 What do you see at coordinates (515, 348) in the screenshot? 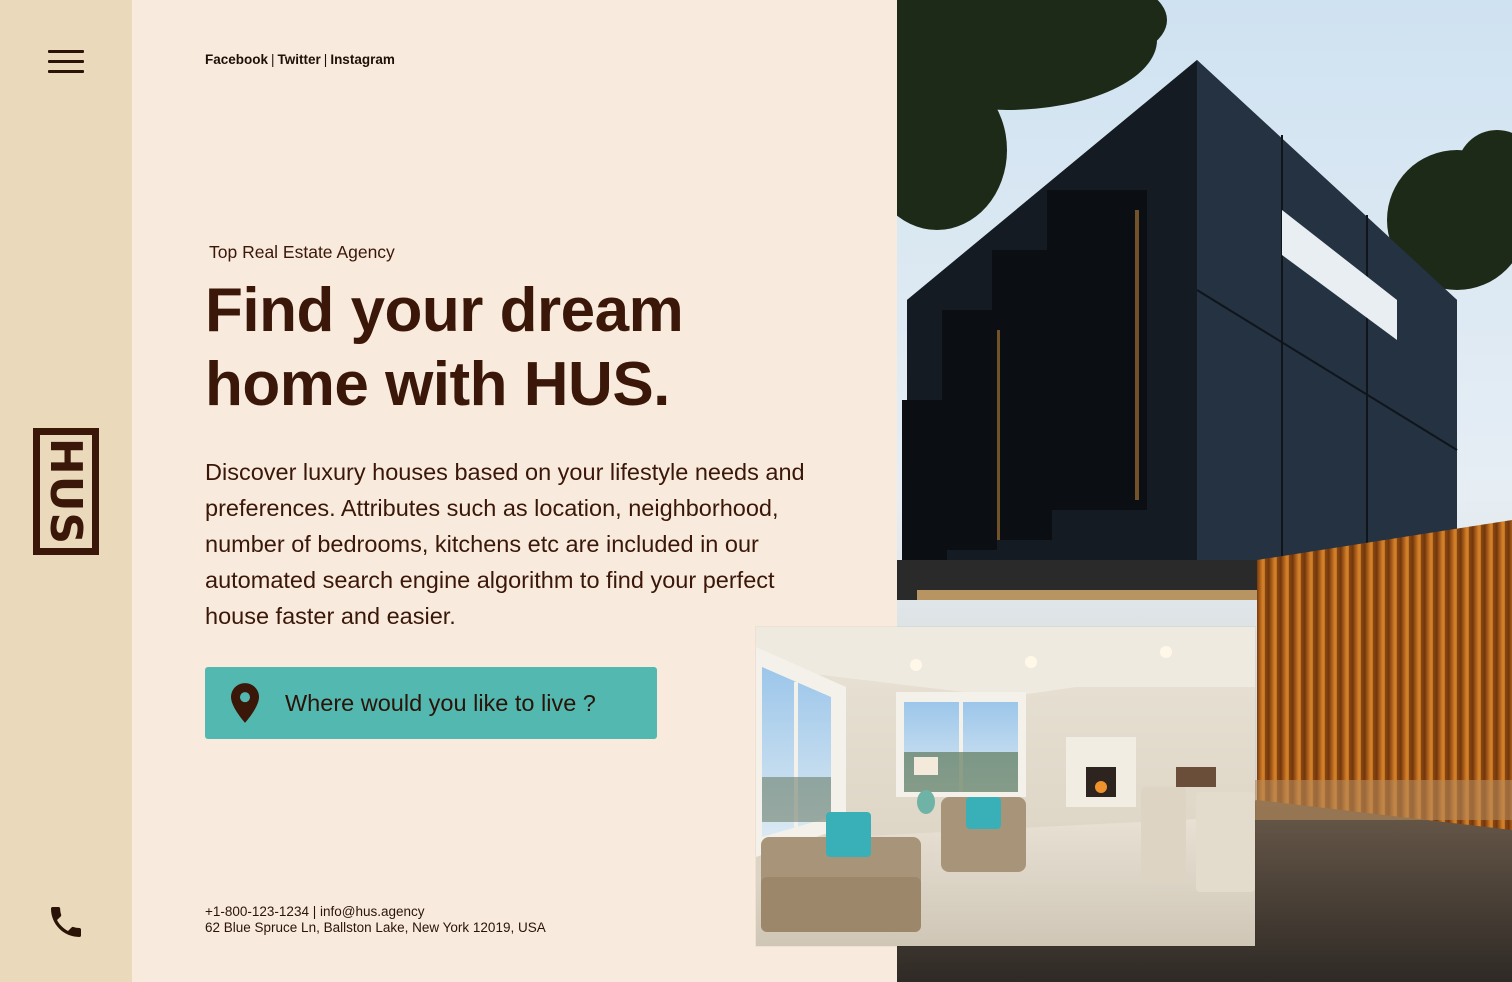
I see `hero-headline: Find your dream home with HUS.` at bounding box center [515, 348].